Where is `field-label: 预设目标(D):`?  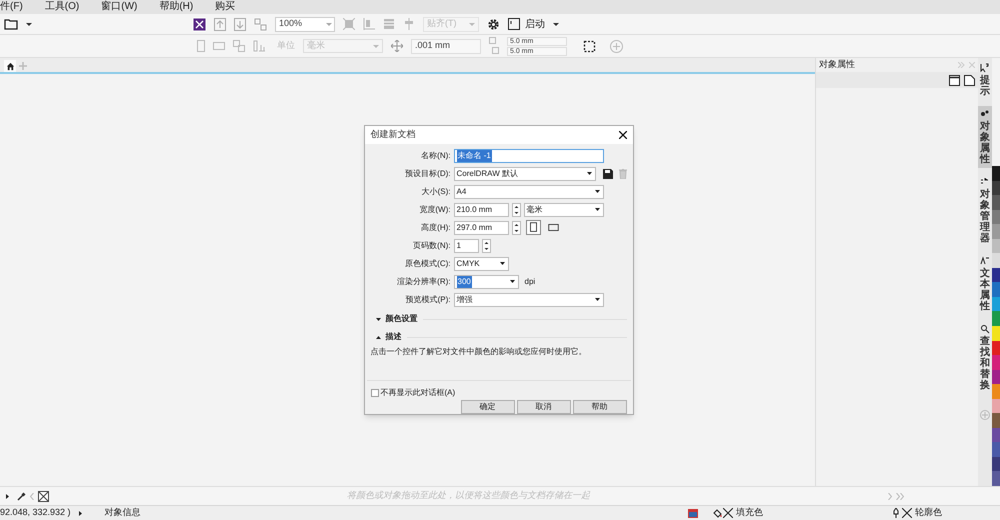
field-label: 预设目标(D): is located at coordinates (427, 174).